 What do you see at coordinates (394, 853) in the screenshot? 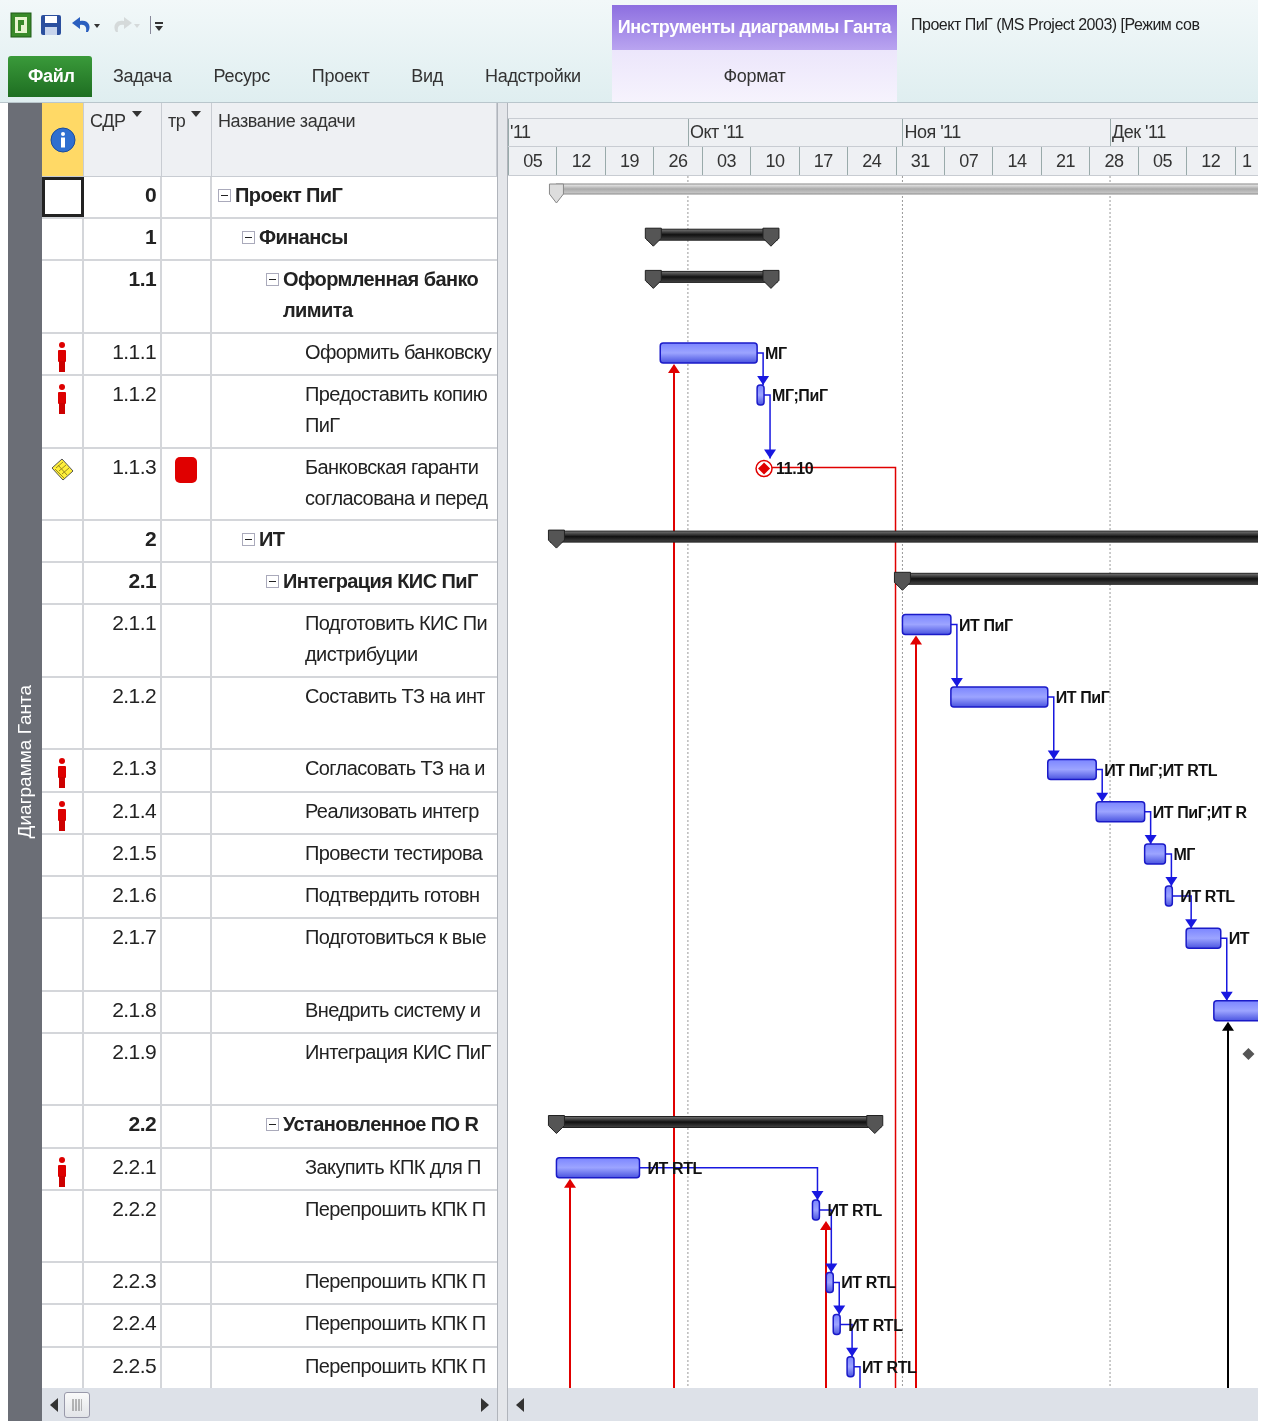
I see `task-name: Провести тестирова` at bounding box center [394, 853].